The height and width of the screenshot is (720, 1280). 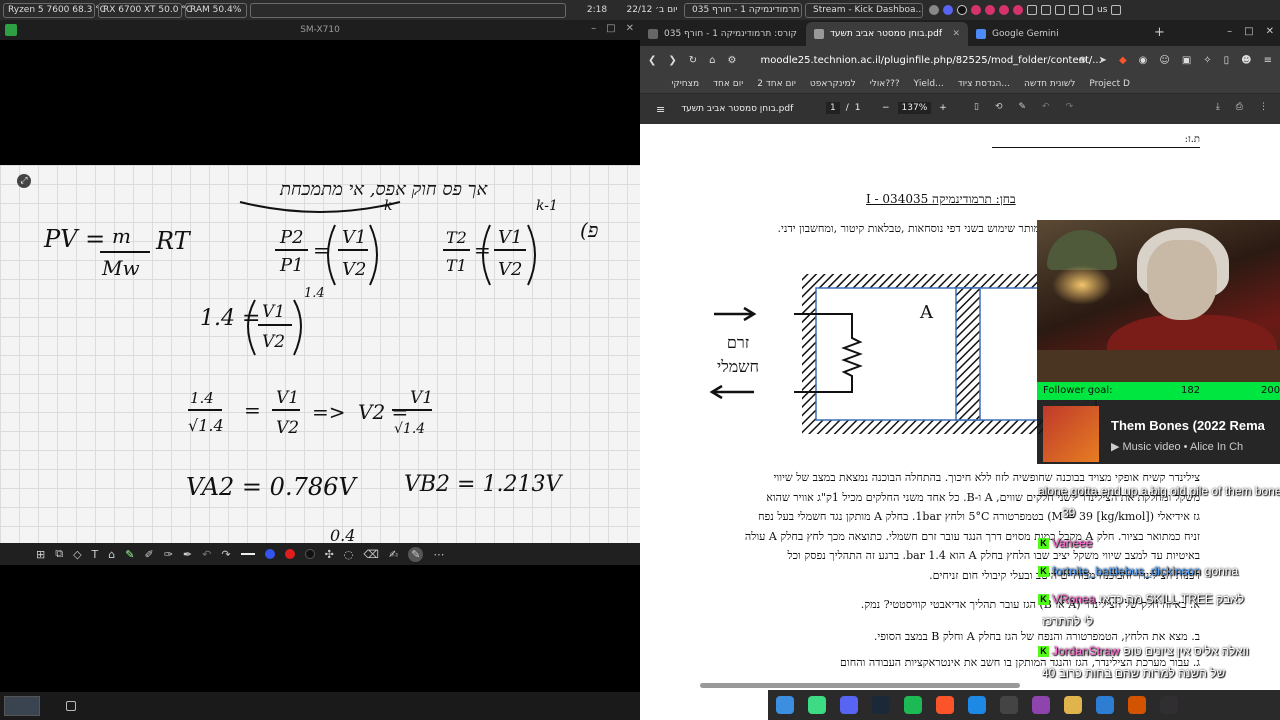 What do you see at coordinates (1207, 60) in the screenshot?
I see `extension-icon: ✧` at bounding box center [1207, 60].